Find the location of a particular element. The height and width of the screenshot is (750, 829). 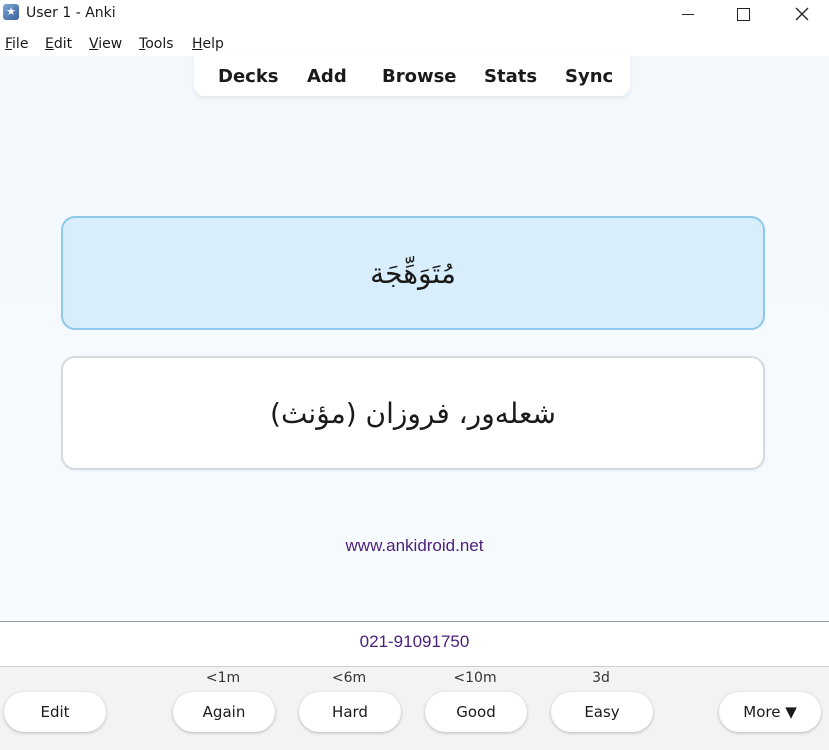

title-bar: ★ User 1 - Anki is located at coordinates (414, 14).